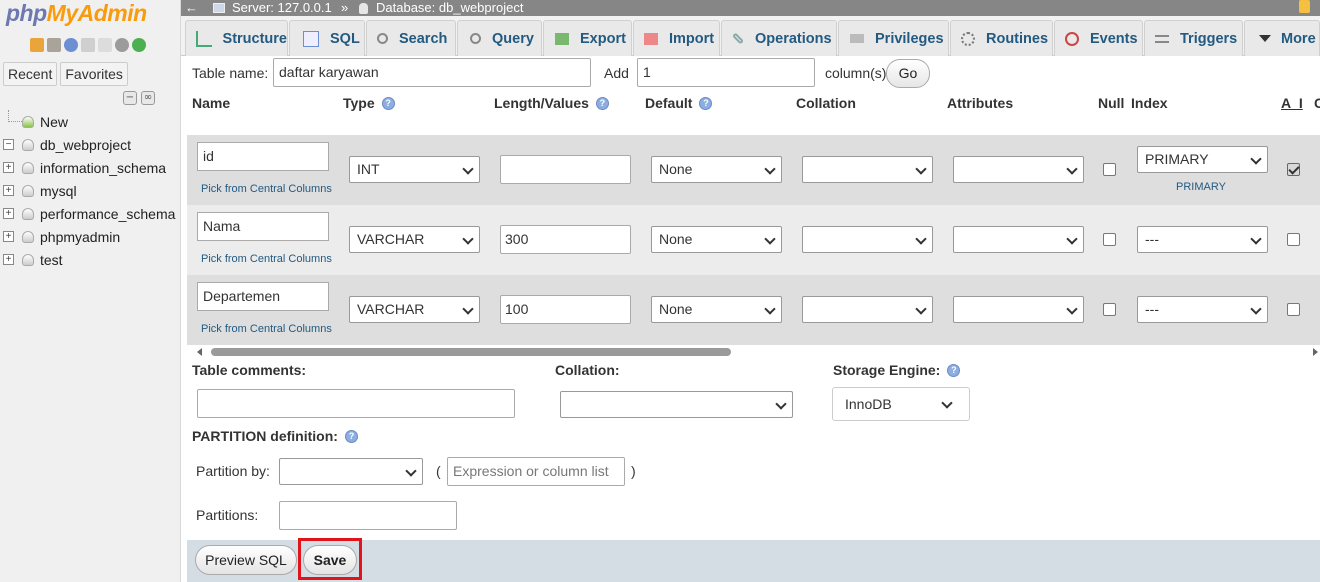  Describe the element at coordinates (411, 38) in the screenshot. I see `tab-search: Search` at that location.